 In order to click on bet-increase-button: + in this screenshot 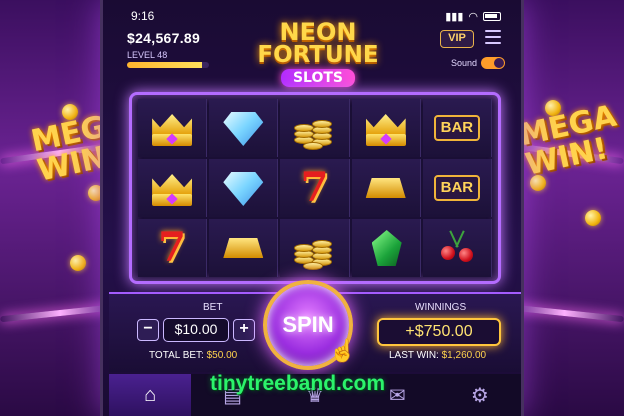, I will do `click(244, 330)`.